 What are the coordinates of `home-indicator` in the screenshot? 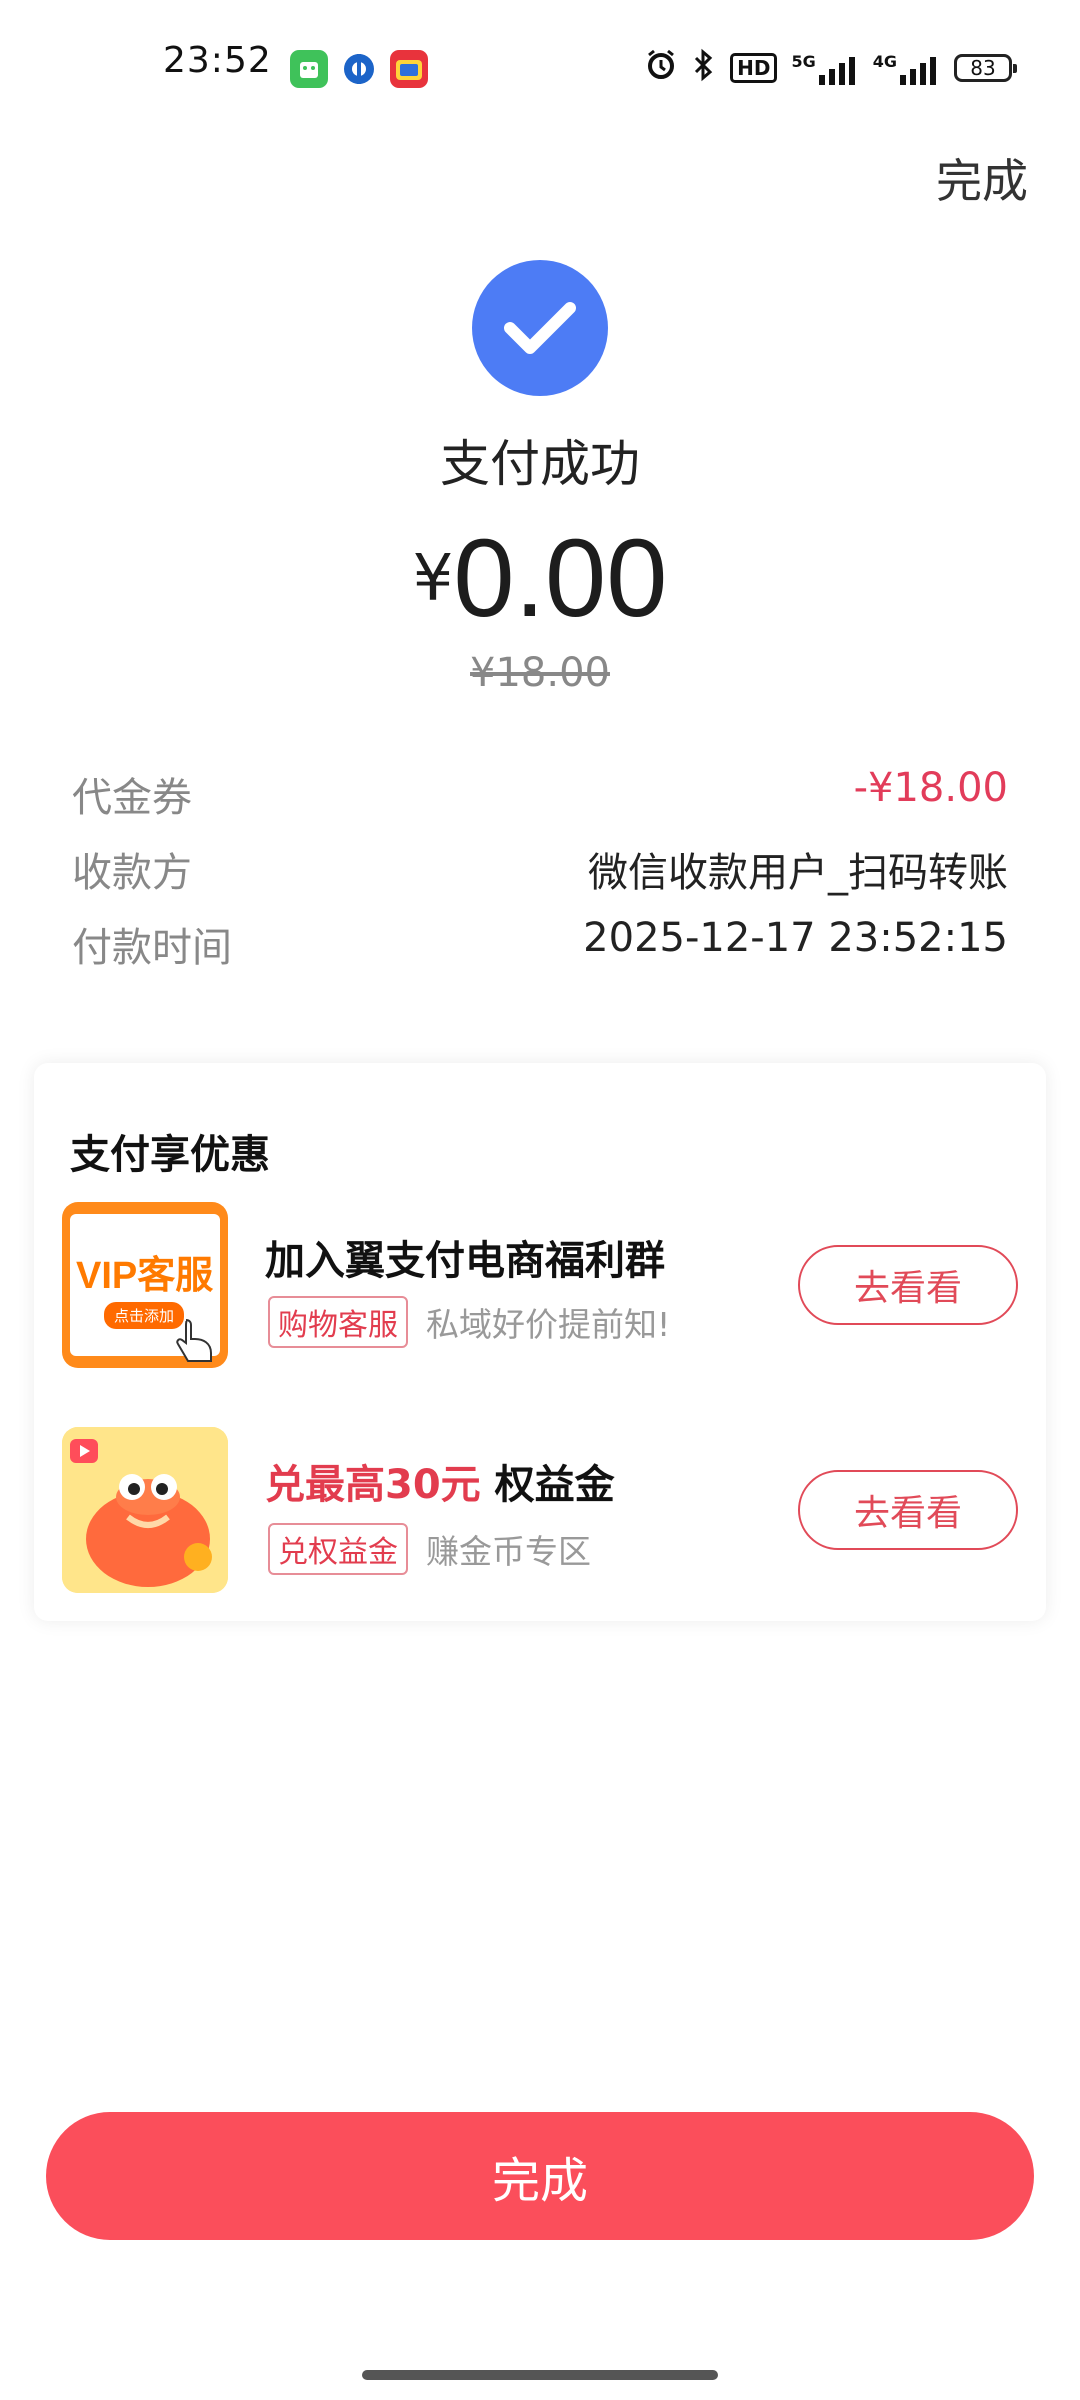 It's located at (540, 2375).